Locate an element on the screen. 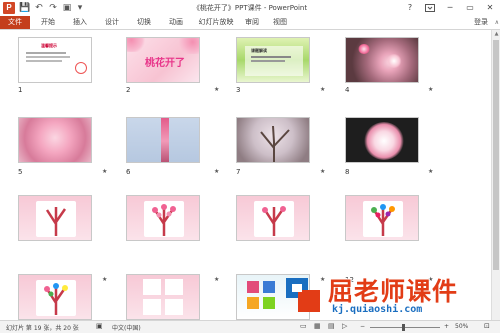  slide-3-title: 课题解读 is located at coordinates (259, 50).